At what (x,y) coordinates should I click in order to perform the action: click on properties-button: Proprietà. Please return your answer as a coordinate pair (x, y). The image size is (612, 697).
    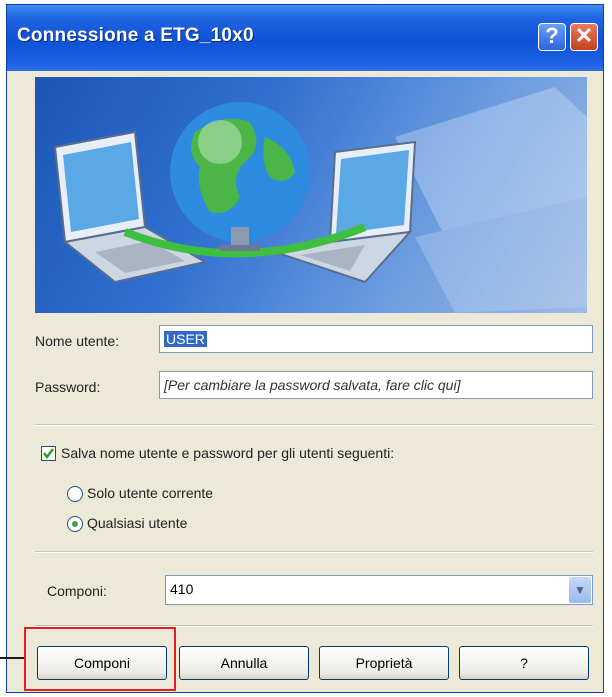
    Looking at the image, I should click on (384, 663).